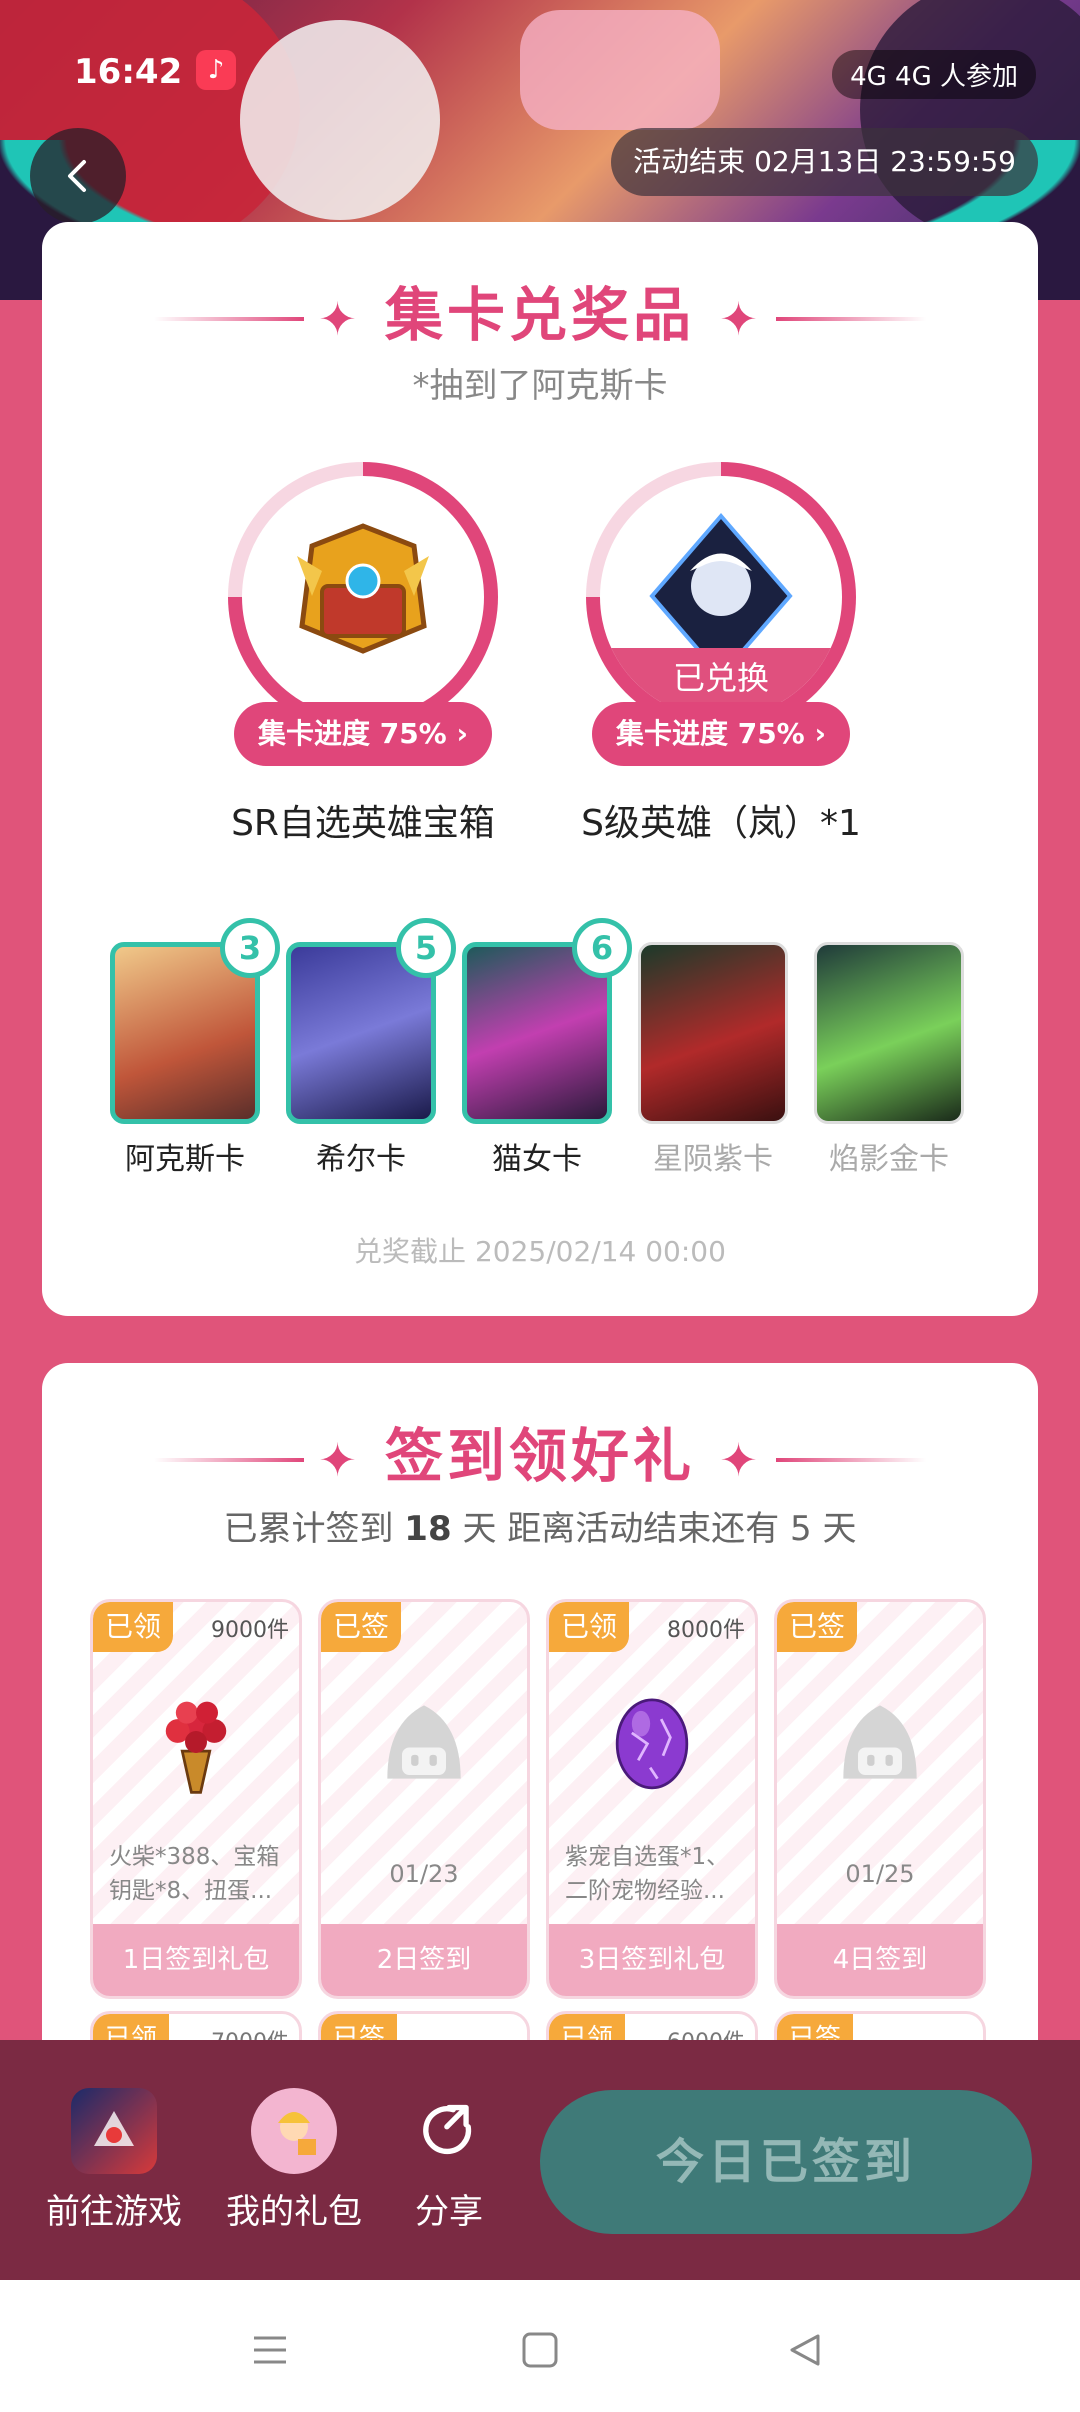 The height and width of the screenshot is (2412, 1080). I want to click on collect-title-row: ✦ 集卡兑奖品 ✦, so click(540, 310).